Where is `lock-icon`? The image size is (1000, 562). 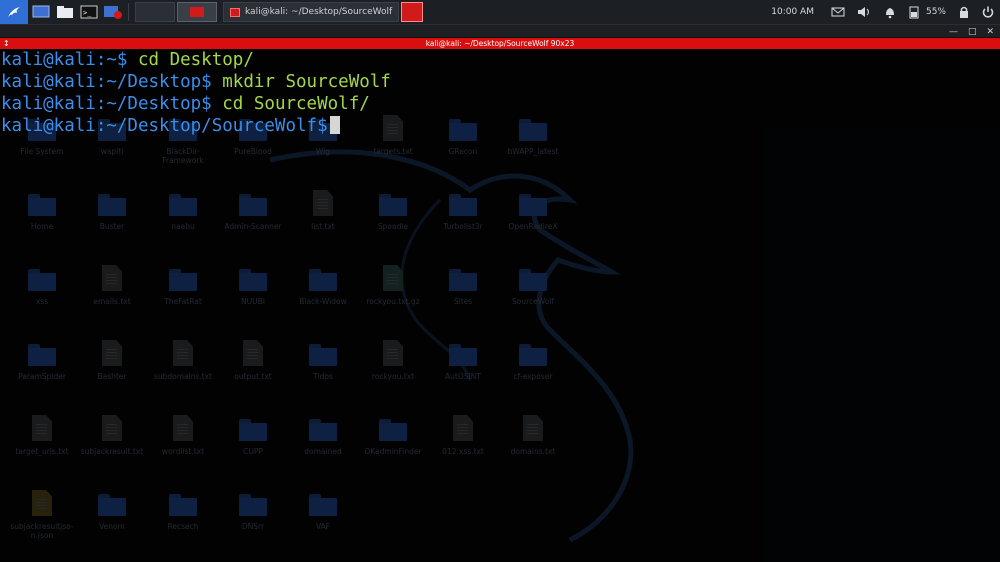 lock-icon is located at coordinates (964, 12).